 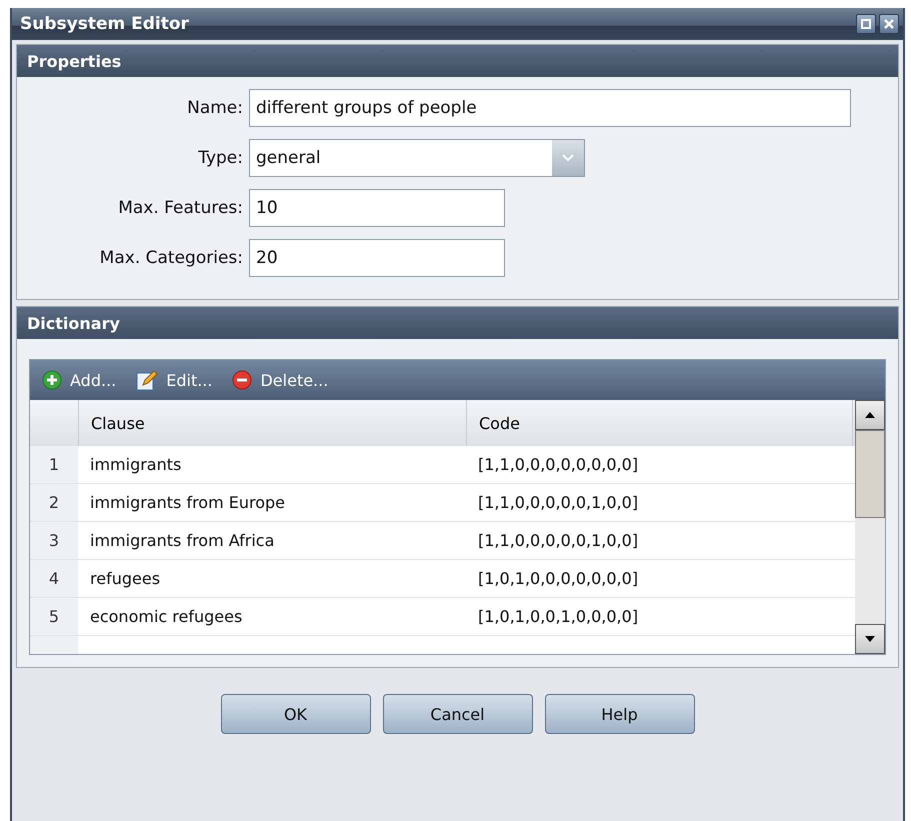 What do you see at coordinates (457, 714) in the screenshot?
I see `dialog-button: Cancel` at bounding box center [457, 714].